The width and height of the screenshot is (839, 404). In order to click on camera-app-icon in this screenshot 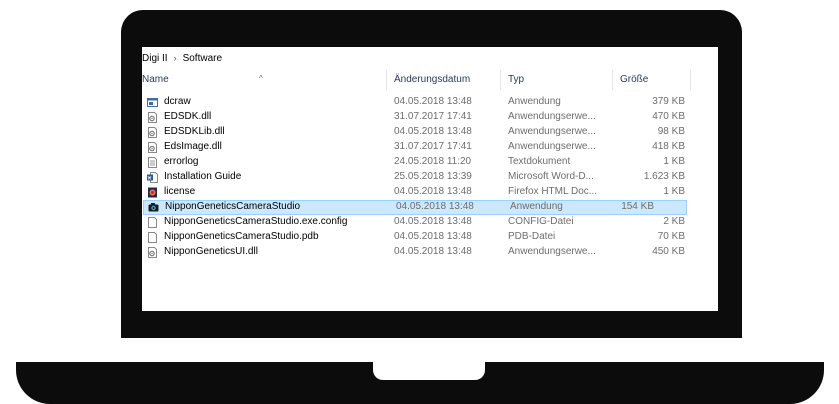, I will do `click(153, 207)`.